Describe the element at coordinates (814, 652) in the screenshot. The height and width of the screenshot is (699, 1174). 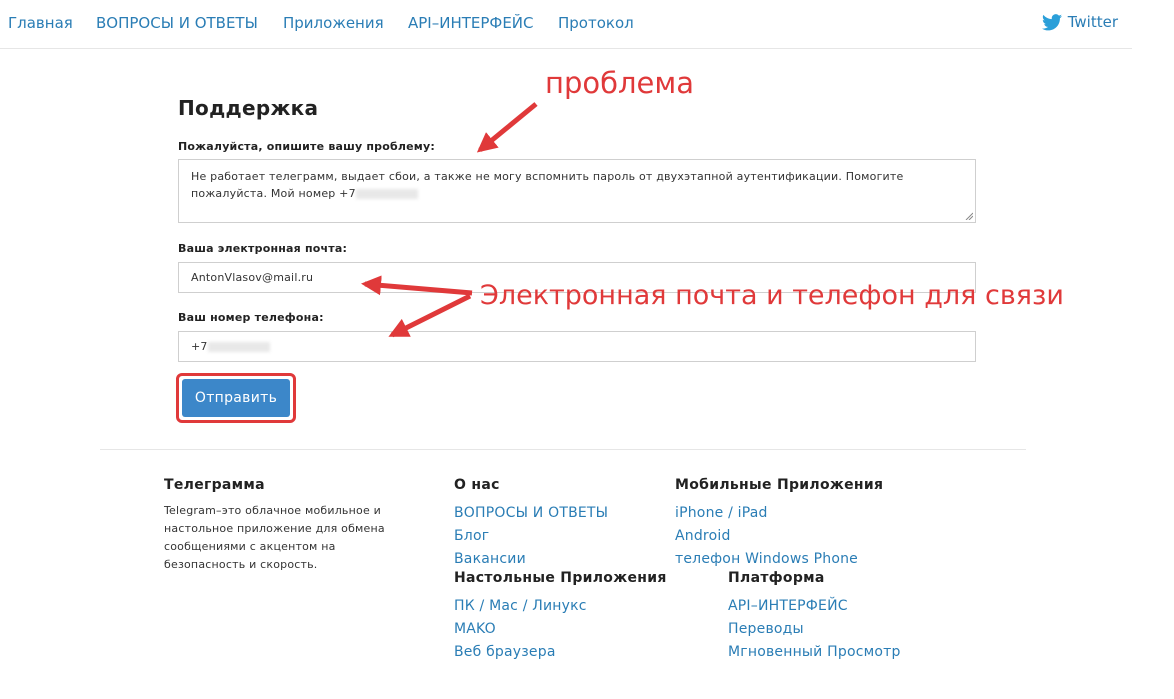
I see `footer-link-instant-view: Мгновенный Просмотр` at that location.